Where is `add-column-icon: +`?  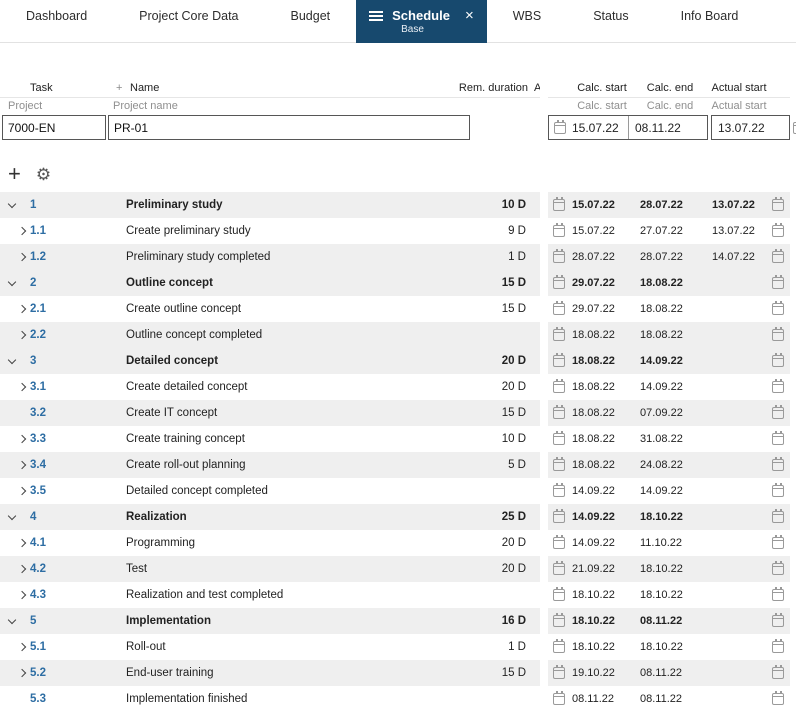 add-column-icon: + is located at coordinates (119, 88).